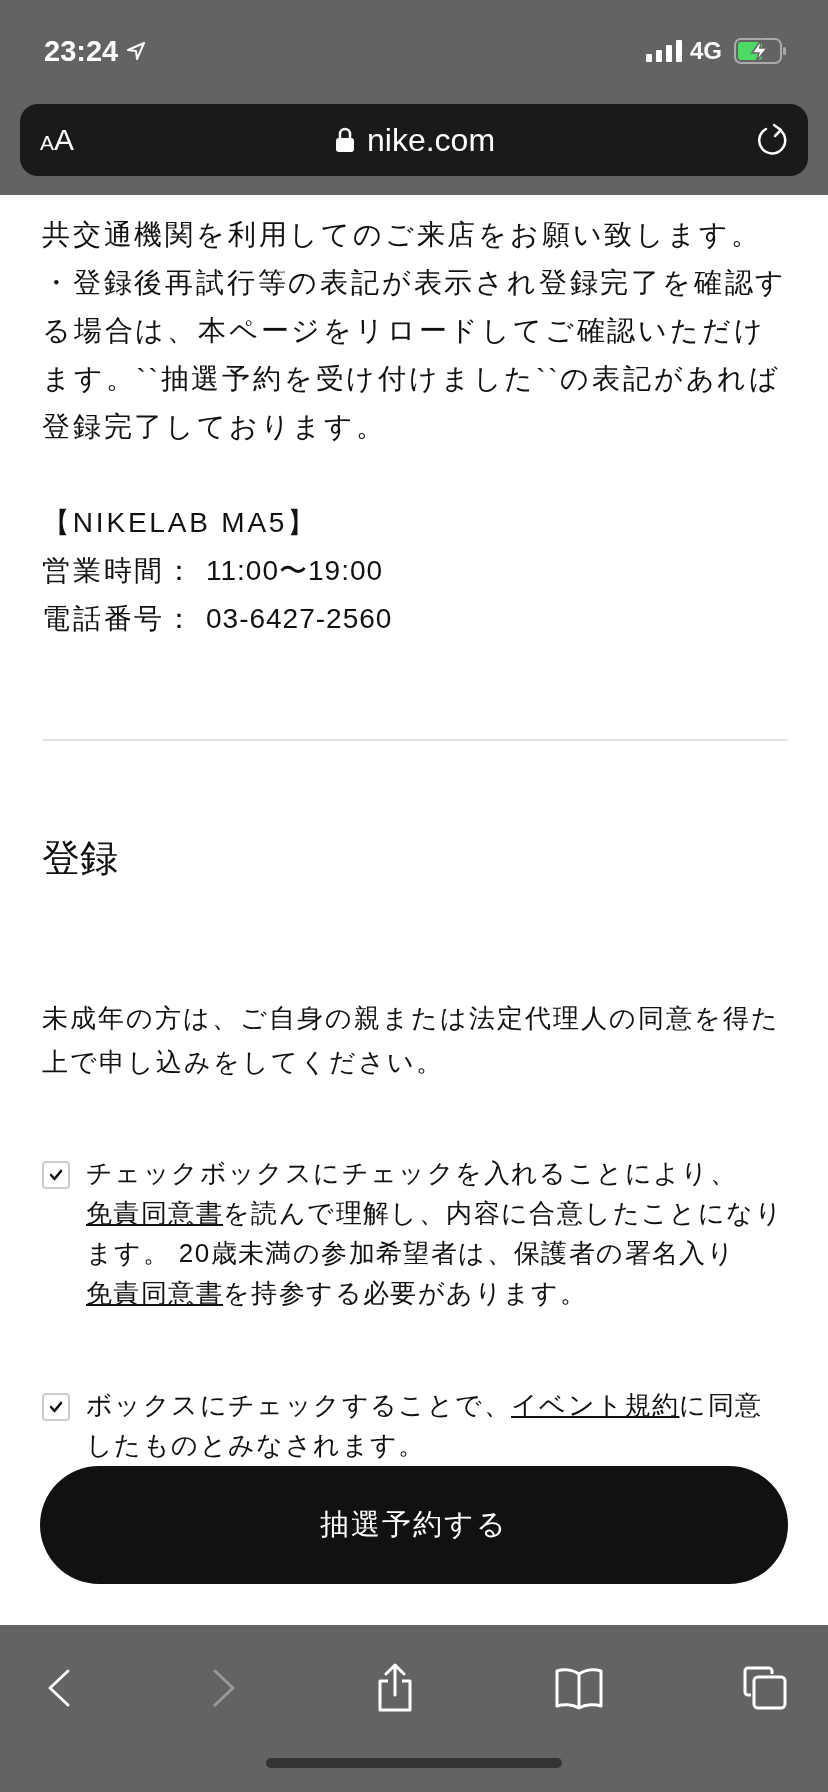  I want to click on info-label: 電話番号：, so click(119, 619).